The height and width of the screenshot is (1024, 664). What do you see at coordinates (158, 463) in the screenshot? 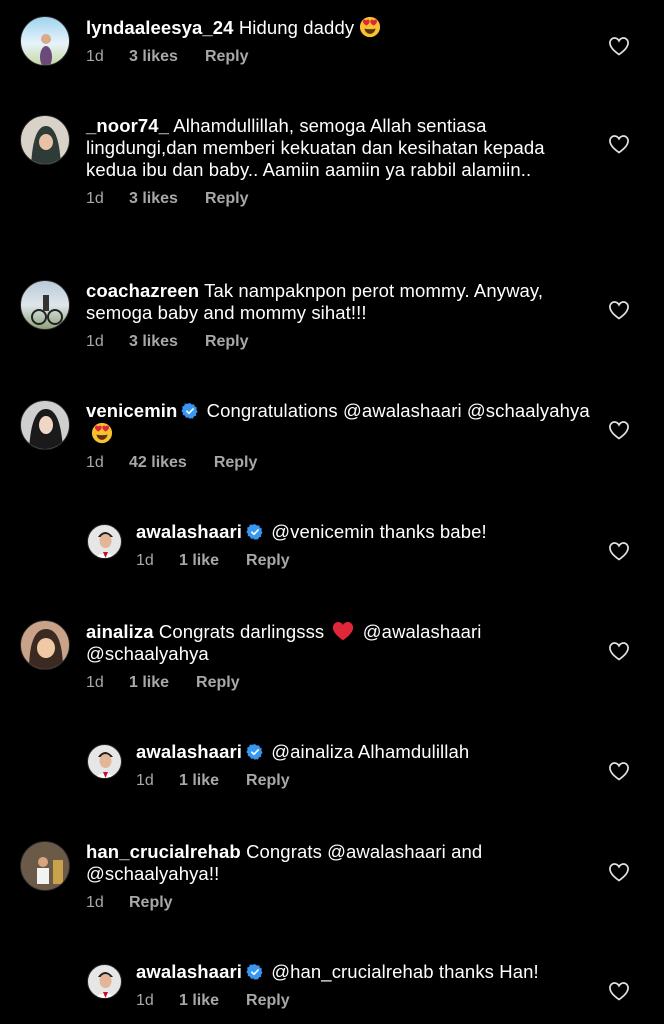
I see `comment-likes: 42 likes` at bounding box center [158, 463].